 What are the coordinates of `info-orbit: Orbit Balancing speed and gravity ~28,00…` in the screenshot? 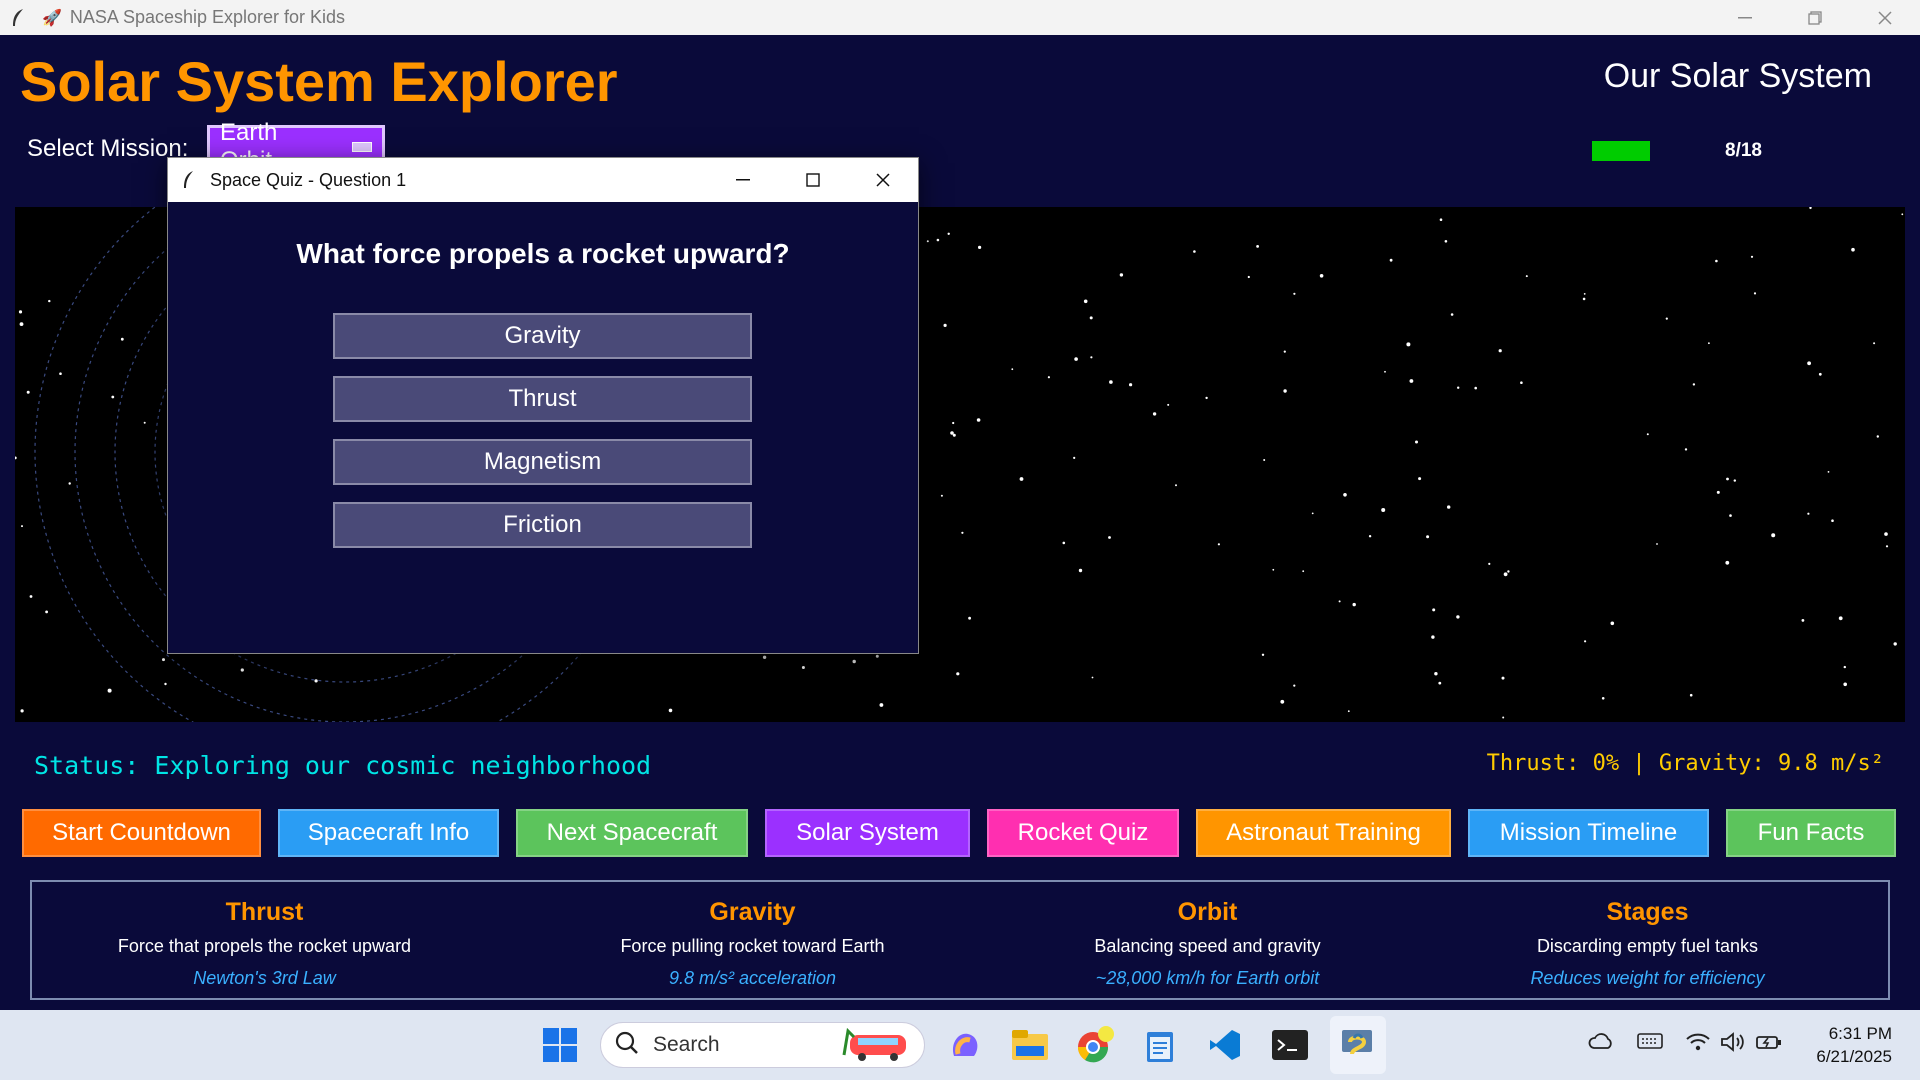 It's located at (1207, 935).